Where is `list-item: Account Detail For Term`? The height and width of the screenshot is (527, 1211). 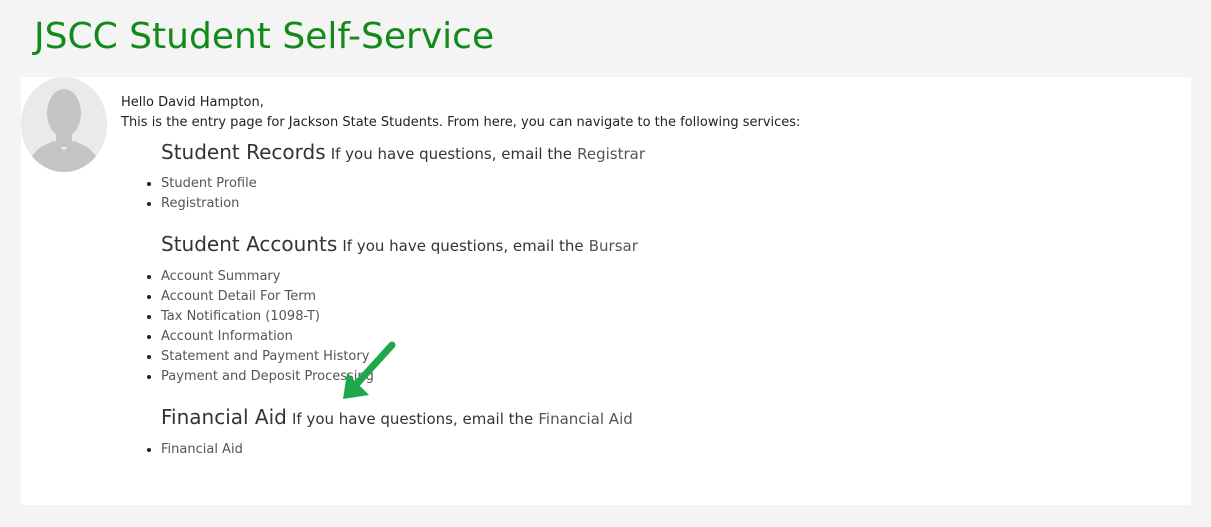
list-item: Account Detail For Term is located at coordinates (267, 297).